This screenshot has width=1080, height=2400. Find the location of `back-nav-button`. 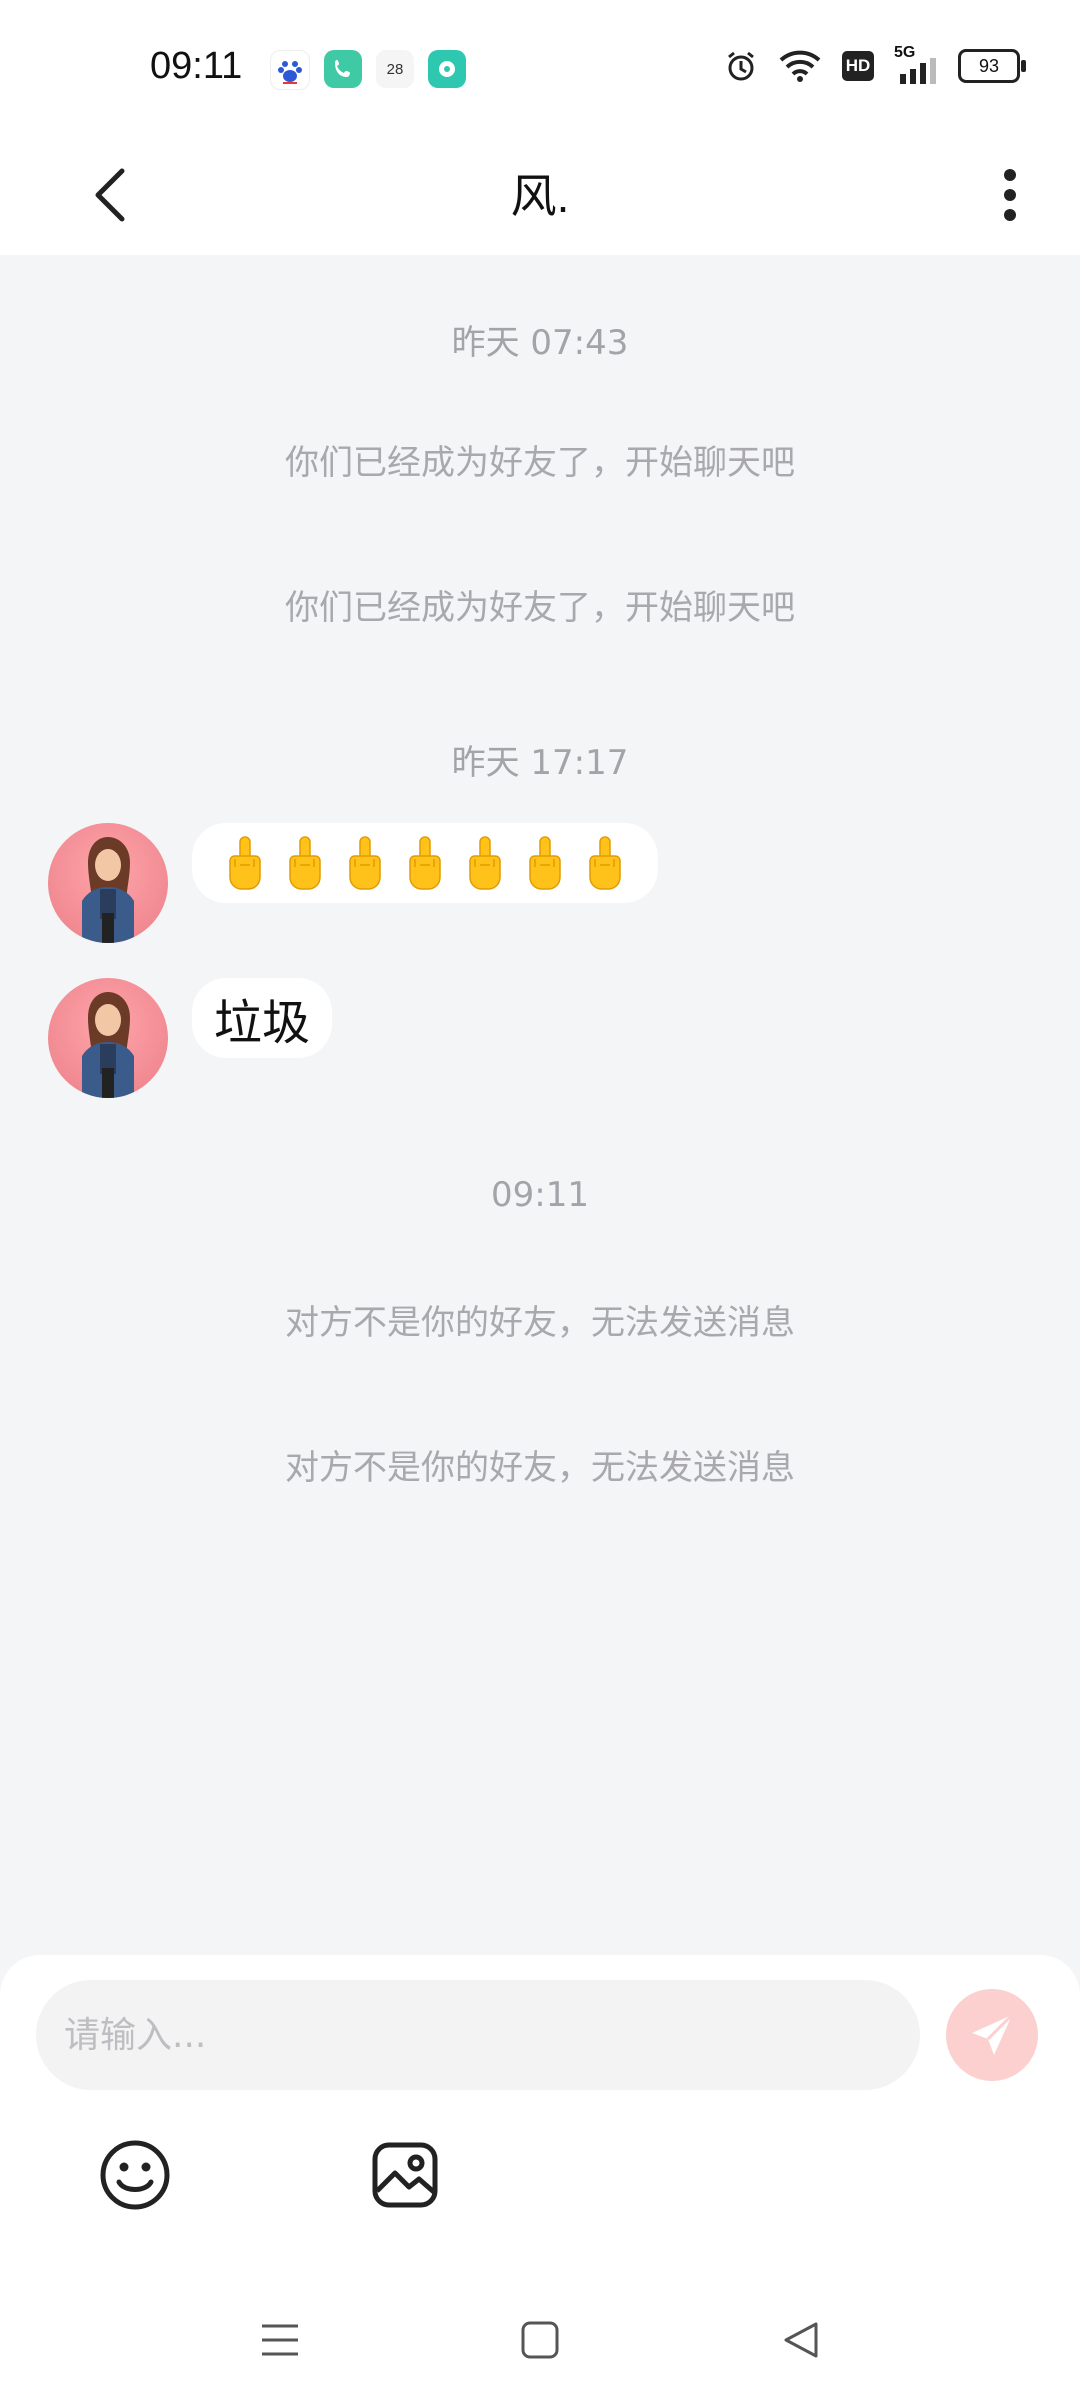

back-nav-button is located at coordinates (800, 2340).